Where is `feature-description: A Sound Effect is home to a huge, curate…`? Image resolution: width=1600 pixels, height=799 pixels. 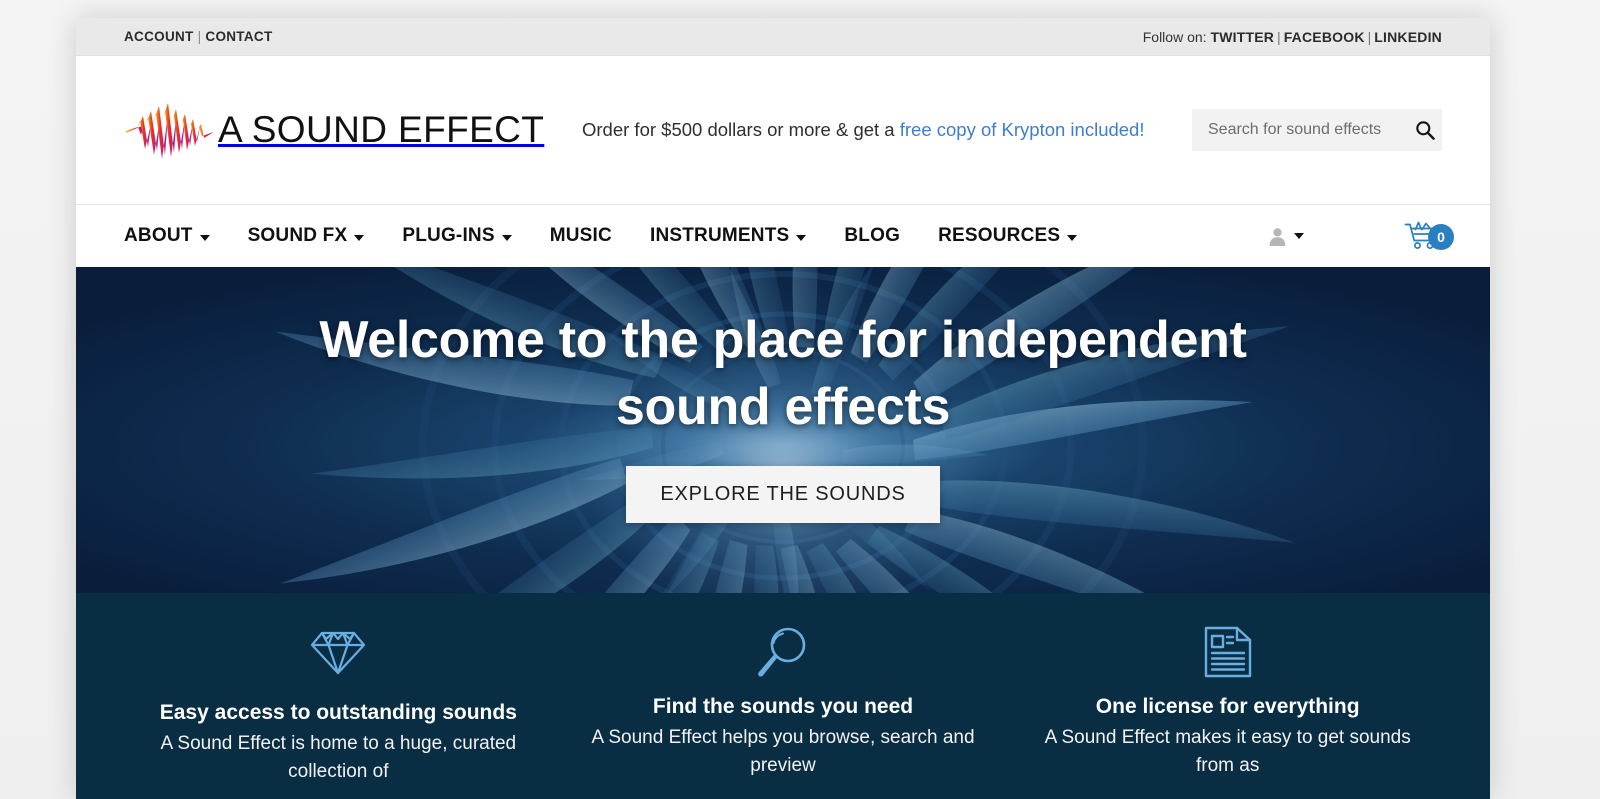
feature-description: A Sound Effect is home to a huge, curate… is located at coordinates (338, 757).